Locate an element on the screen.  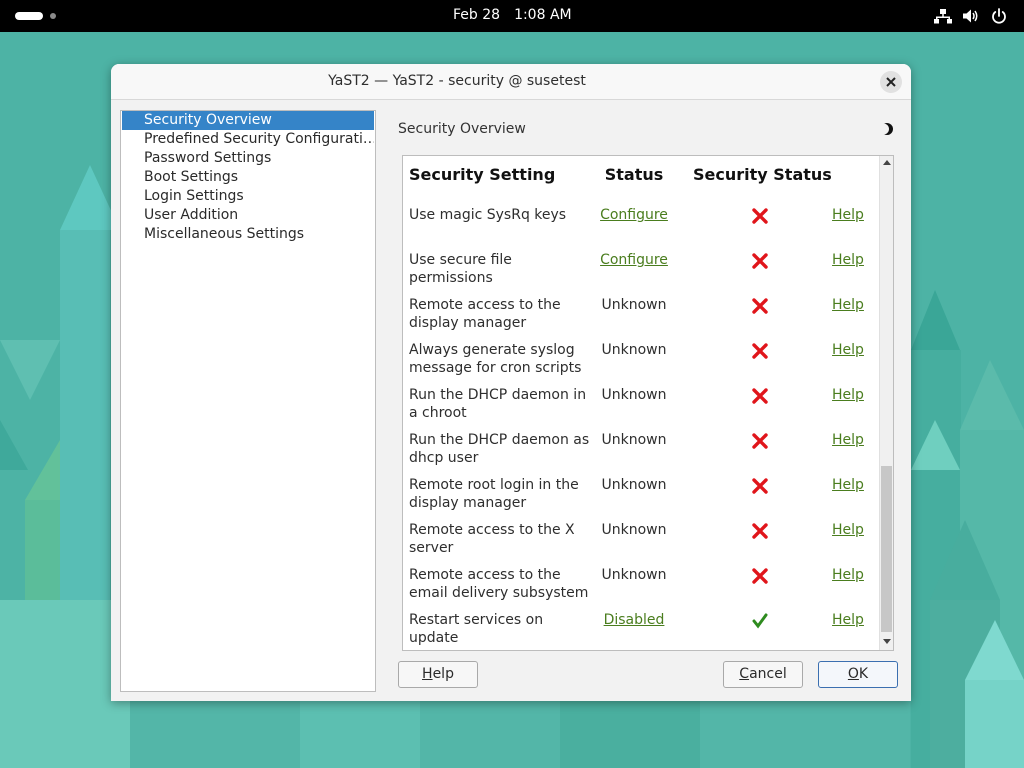
clock-time: 1:08 AM is located at coordinates (543, 15).